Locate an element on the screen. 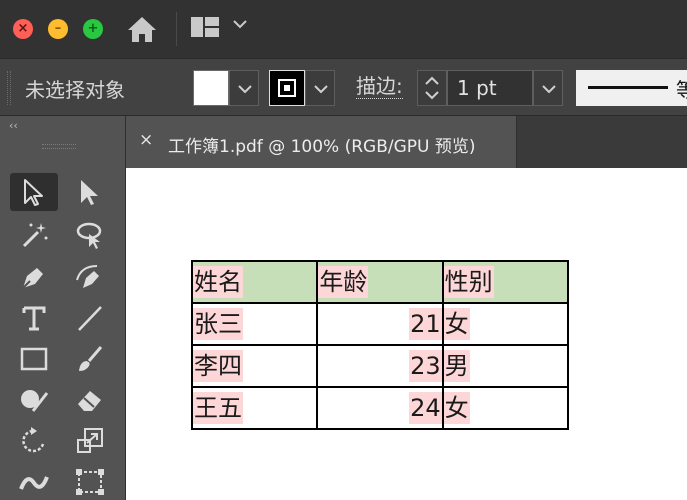 The image size is (687, 500). workspace-layout-icon is located at coordinates (205, 27).